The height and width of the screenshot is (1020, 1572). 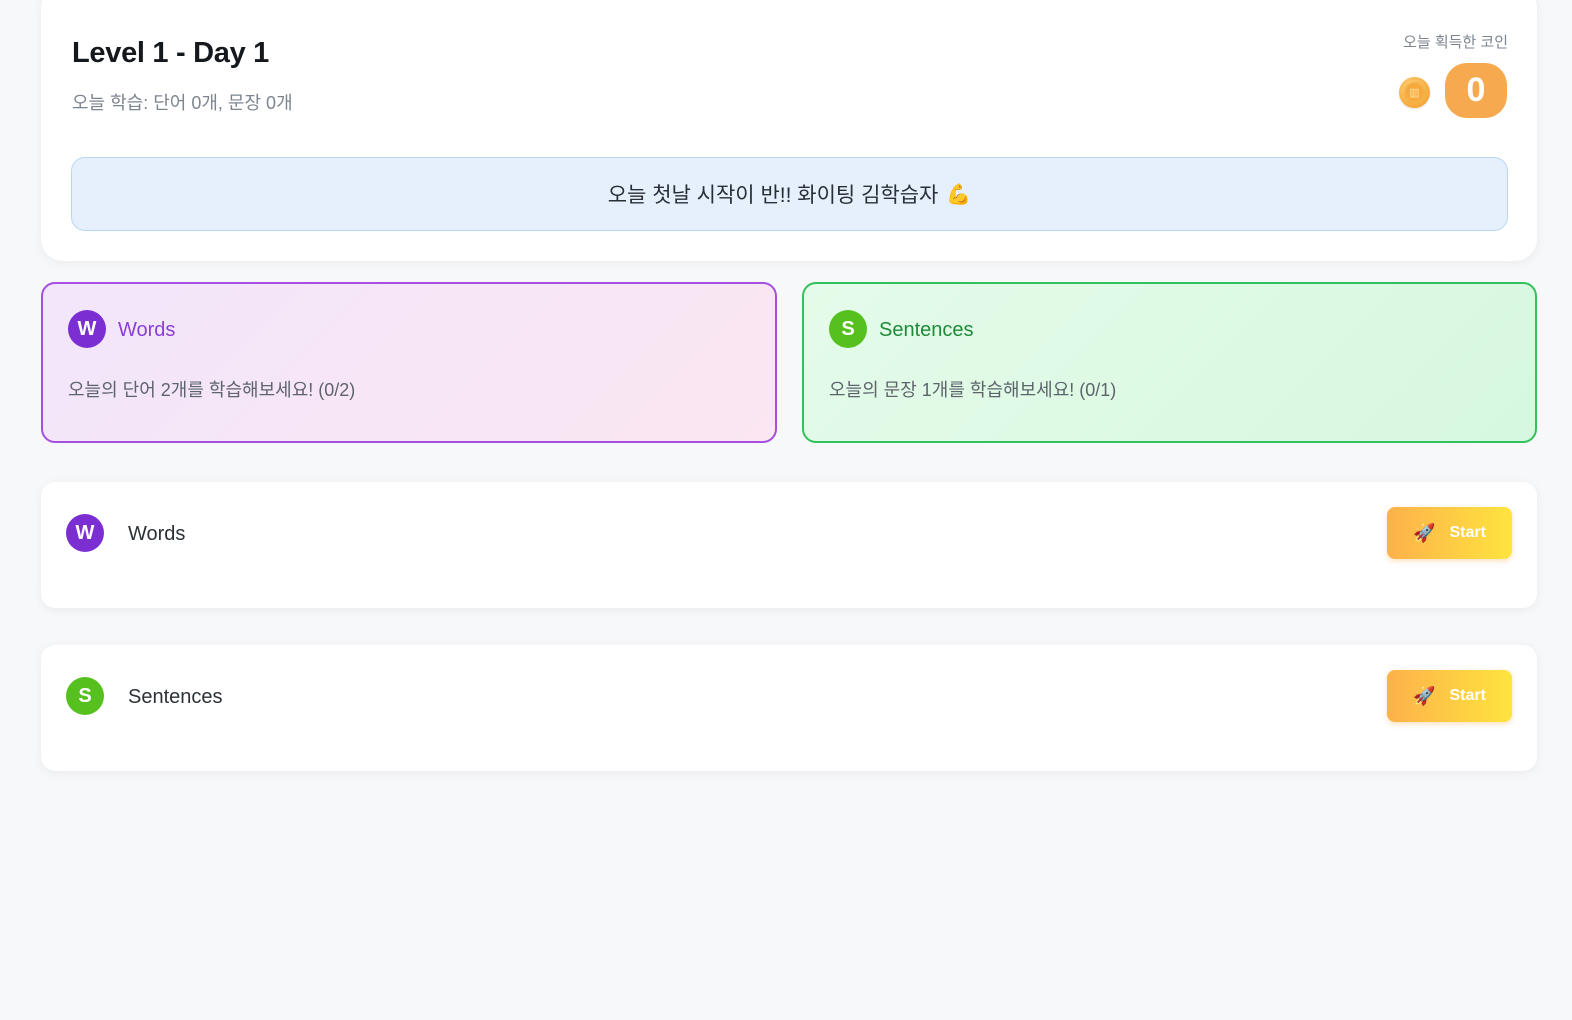 What do you see at coordinates (157, 534) in the screenshot?
I see `words-activity-title: Words` at bounding box center [157, 534].